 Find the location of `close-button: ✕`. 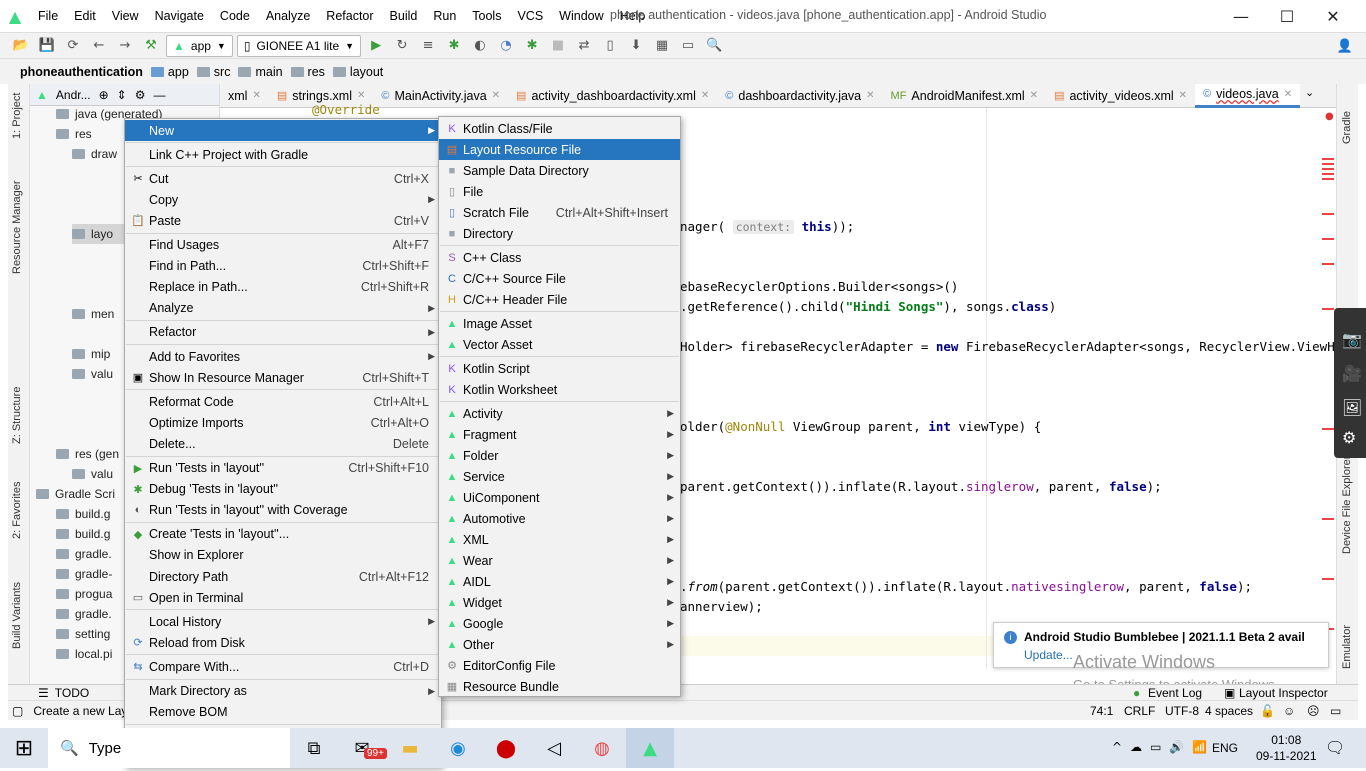

close-button: ✕ is located at coordinates (1333, 16).